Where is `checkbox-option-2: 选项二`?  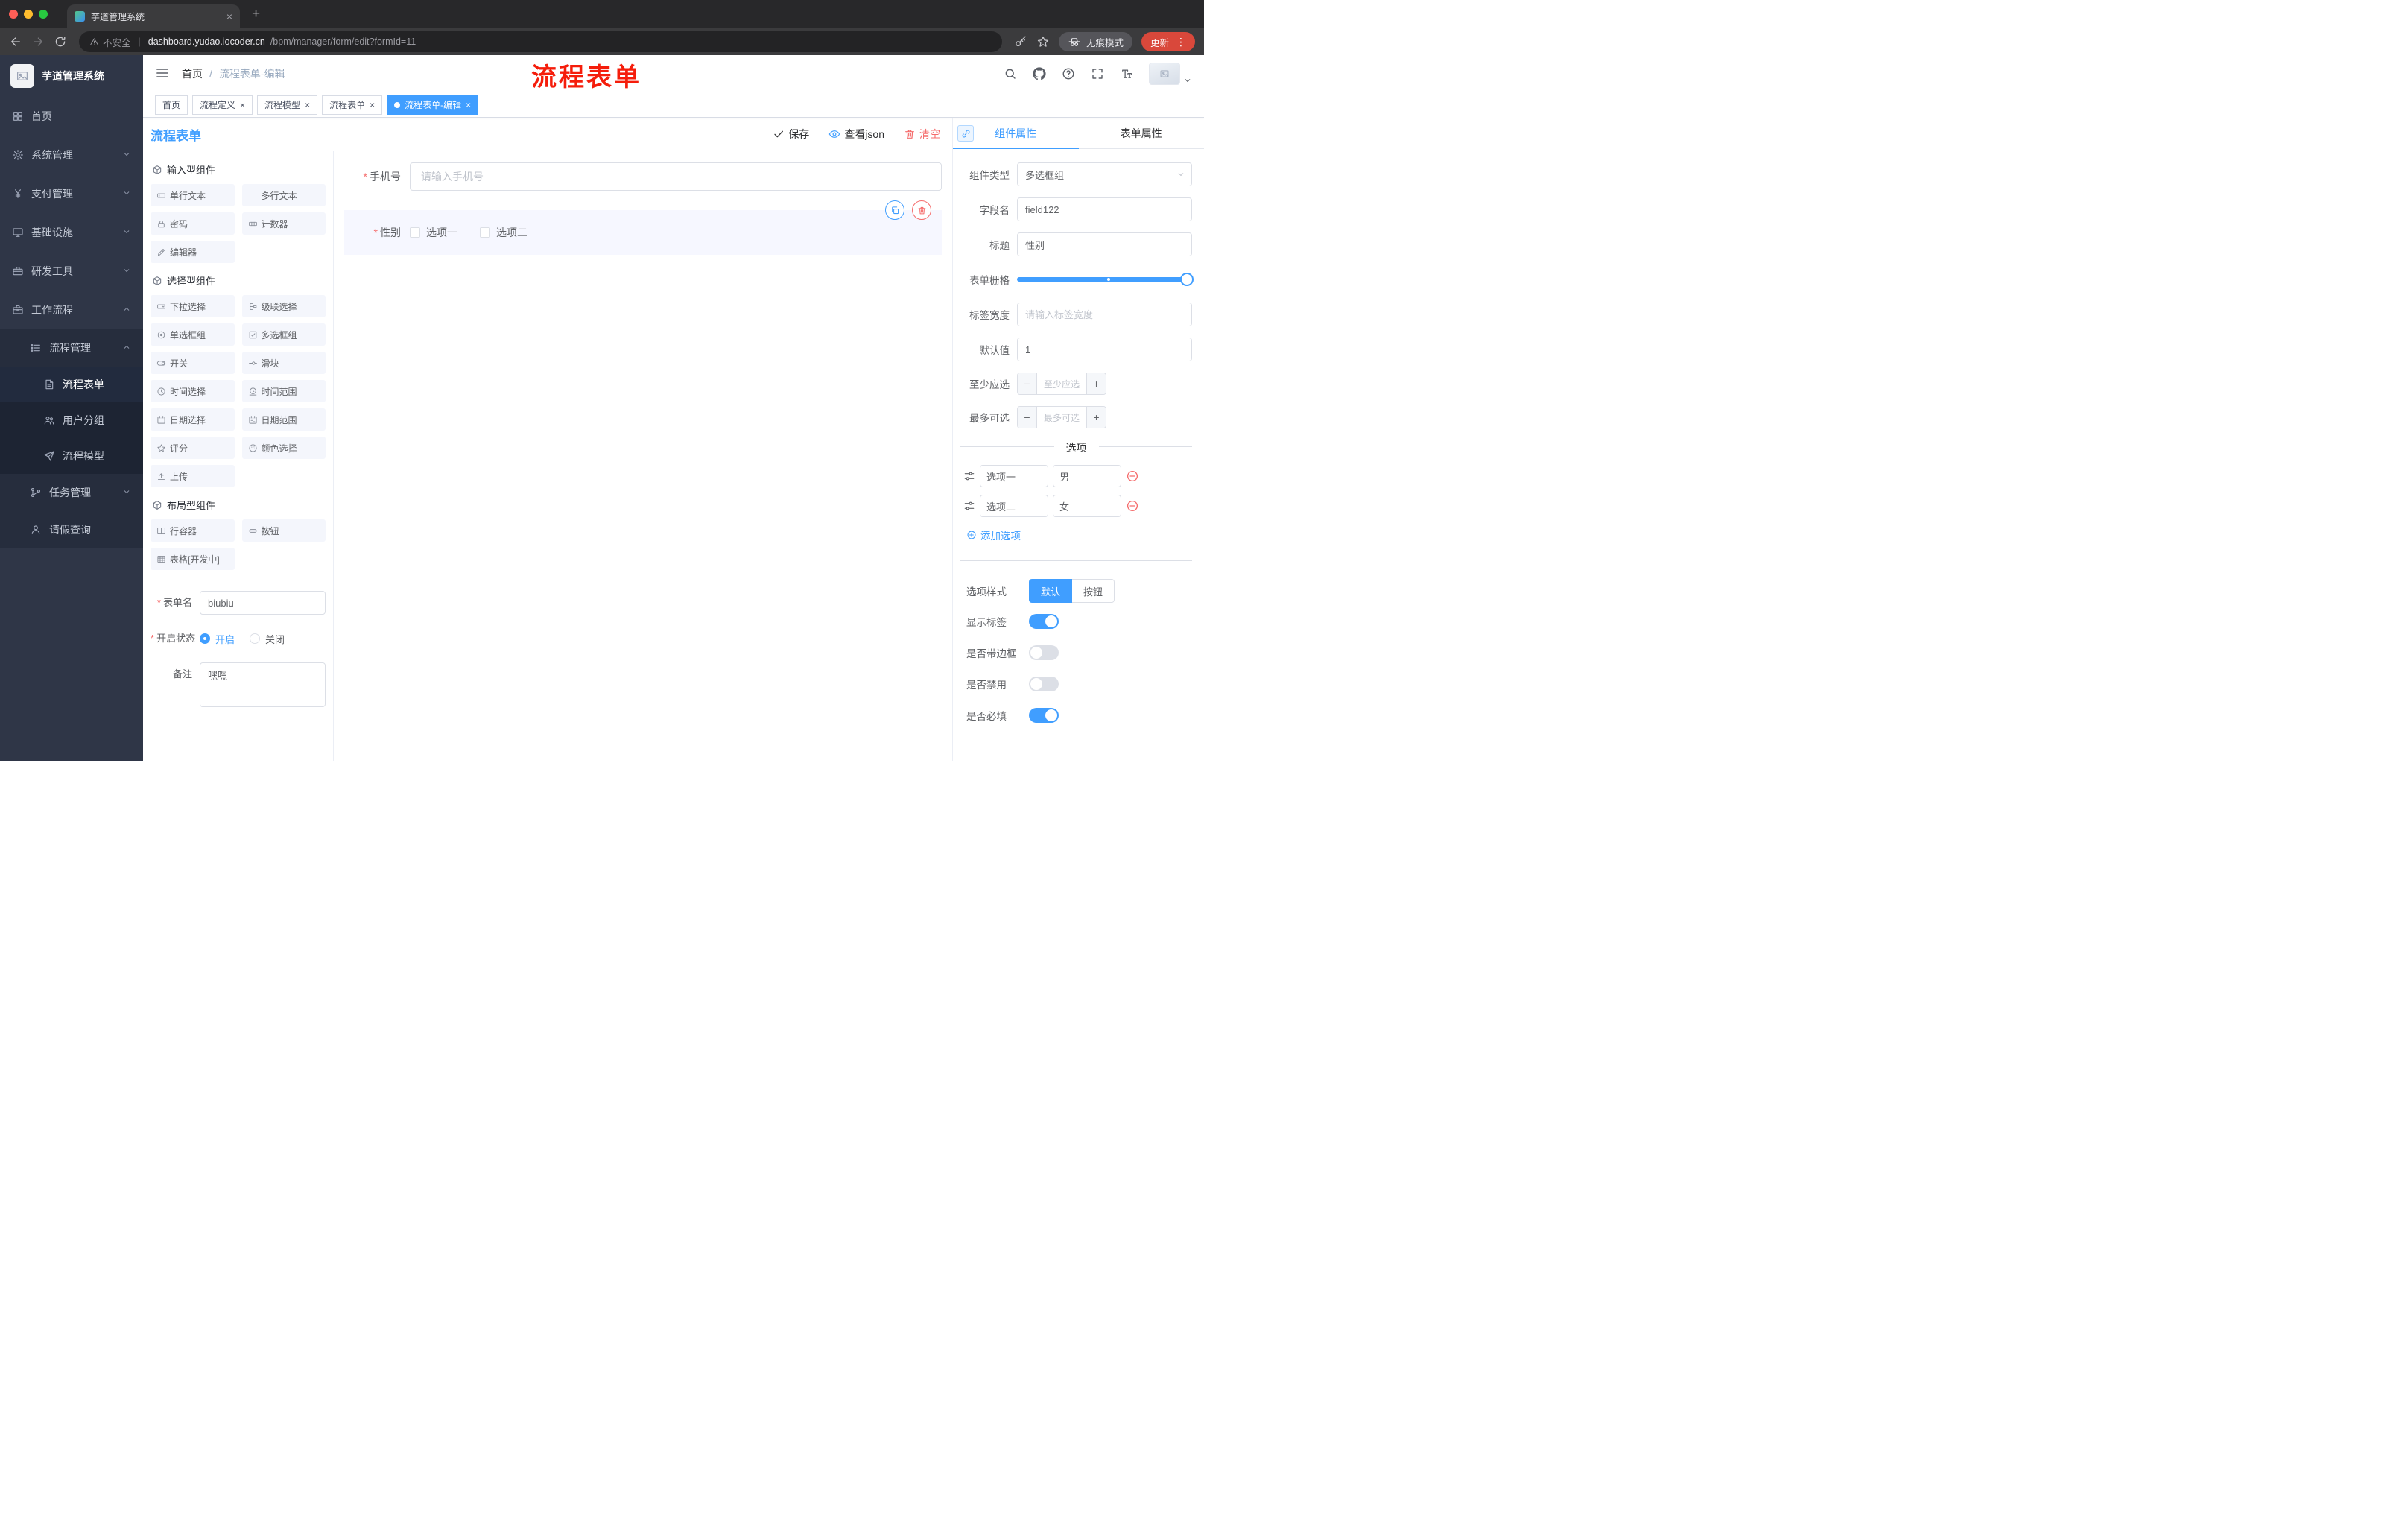
checkbox-option-2: 选项二 is located at coordinates (503, 233).